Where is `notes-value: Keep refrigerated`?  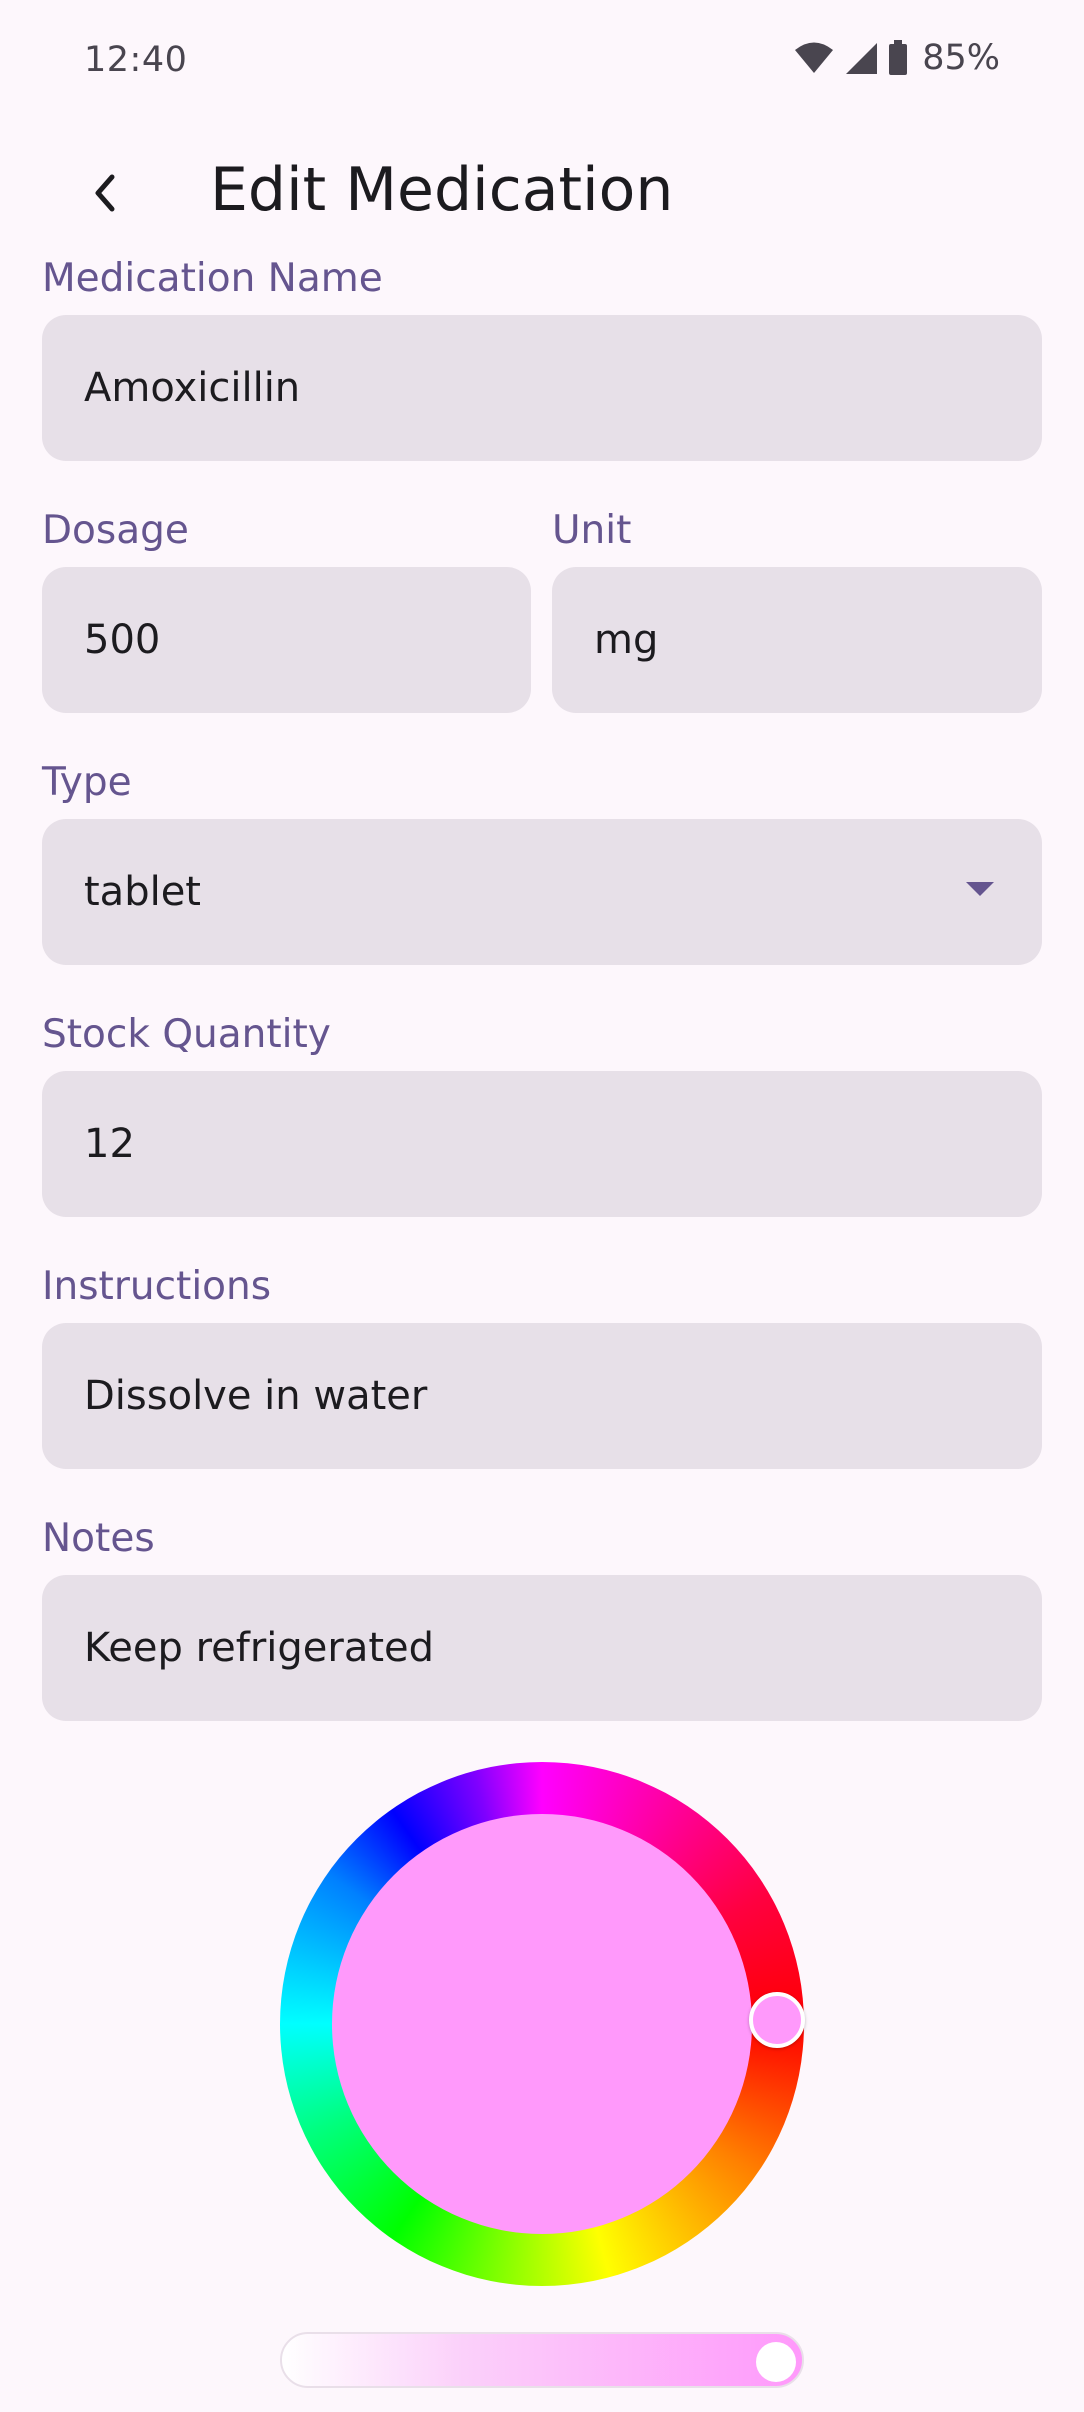 notes-value: Keep refrigerated is located at coordinates (259, 1648).